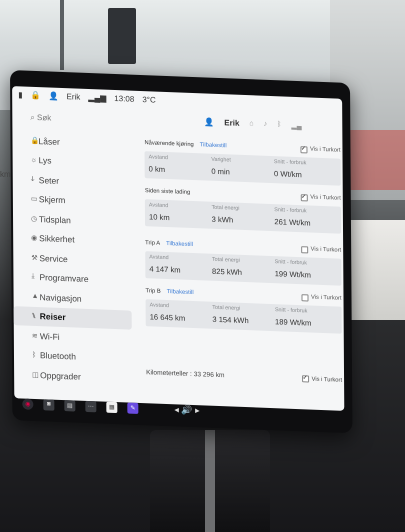  I want to click on wall-marking, so click(375, 160).